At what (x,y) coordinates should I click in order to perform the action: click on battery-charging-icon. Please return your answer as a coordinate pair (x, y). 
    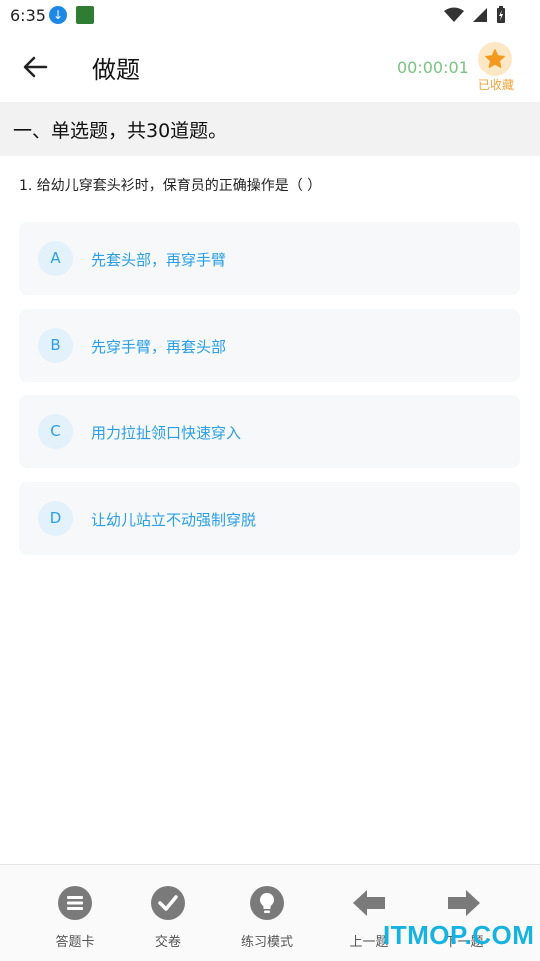
    Looking at the image, I should click on (501, 14).